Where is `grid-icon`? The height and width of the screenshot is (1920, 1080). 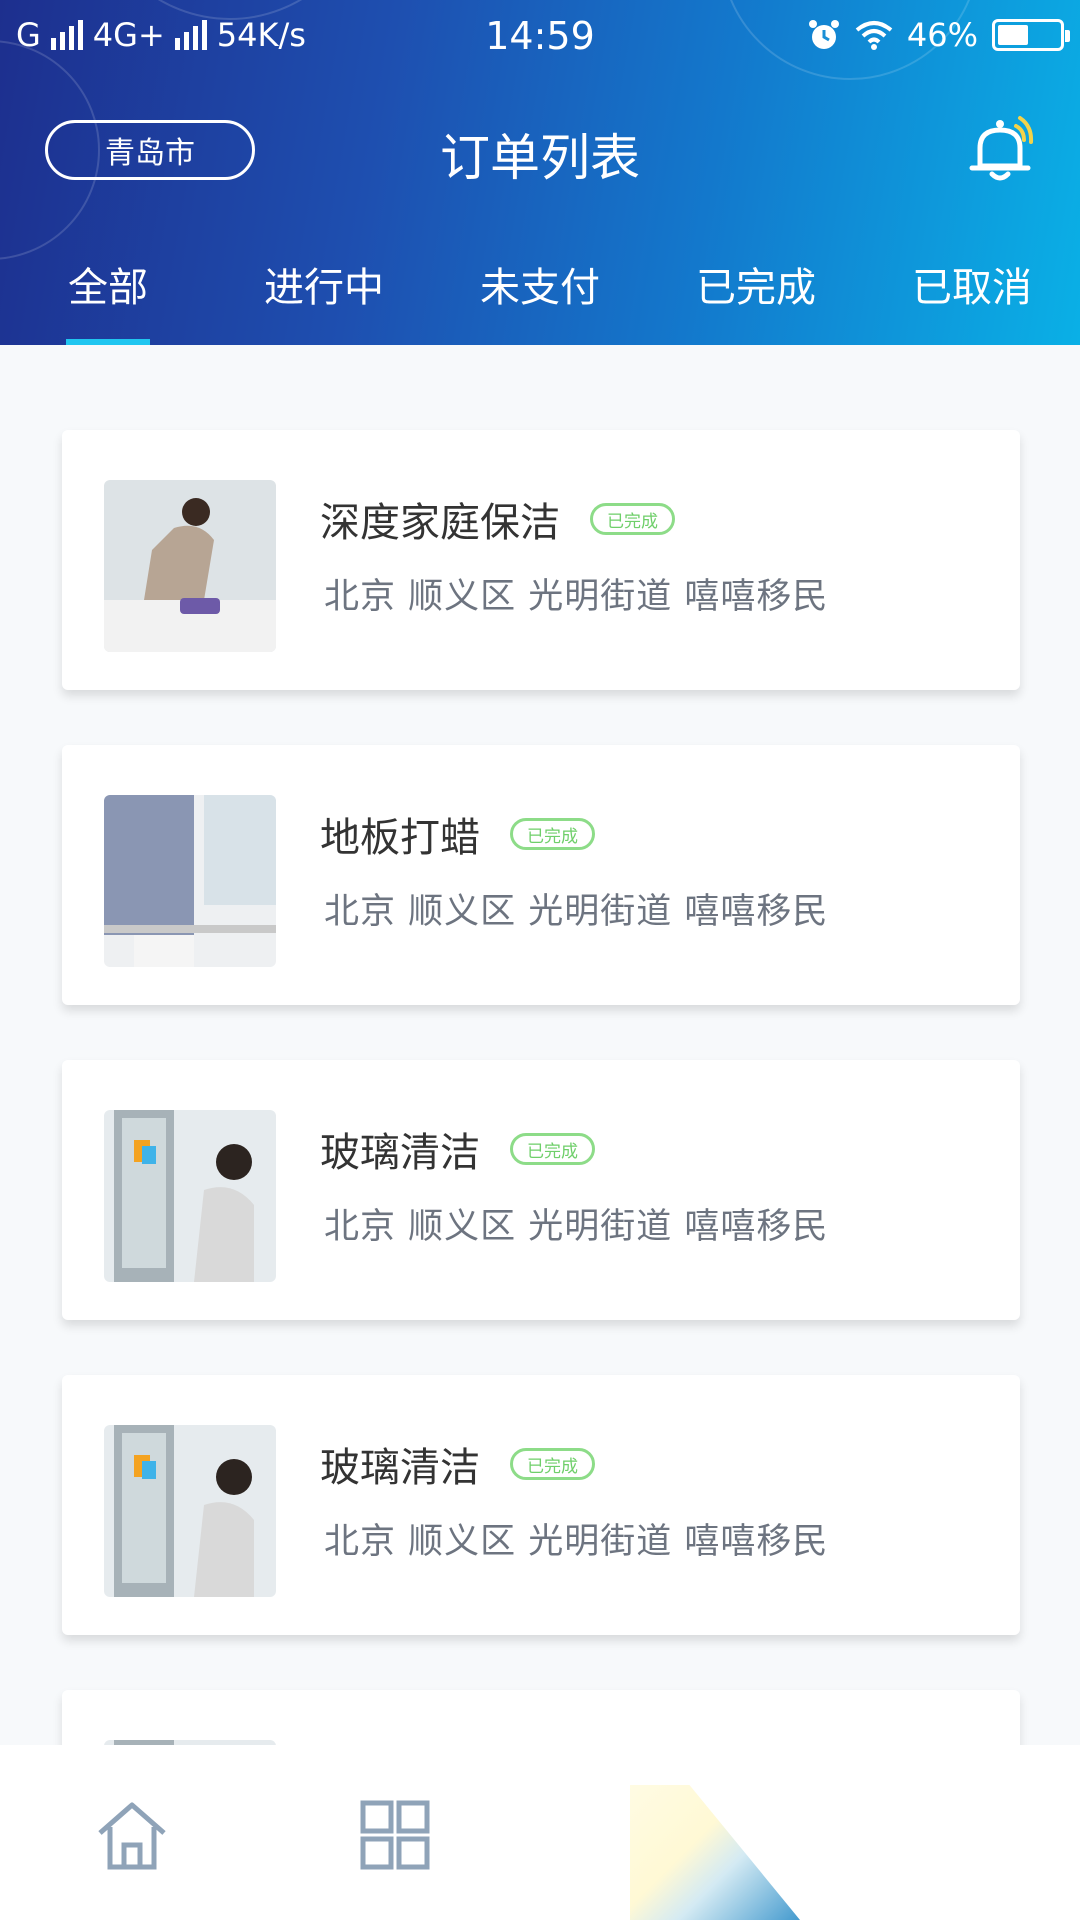 grid-icon is located at coordinates (395, 1835).